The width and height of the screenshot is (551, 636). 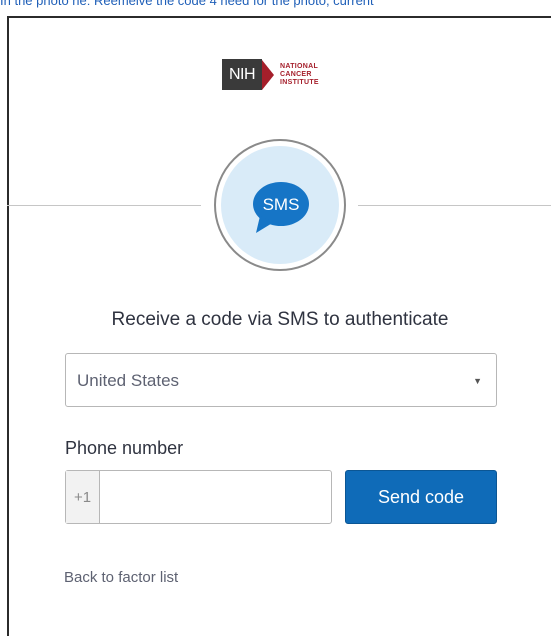 What do you see at coordinates (296, 74) in the screenshot?
I see `logo-line-2: CANCER` at bounding box center [296, 74].